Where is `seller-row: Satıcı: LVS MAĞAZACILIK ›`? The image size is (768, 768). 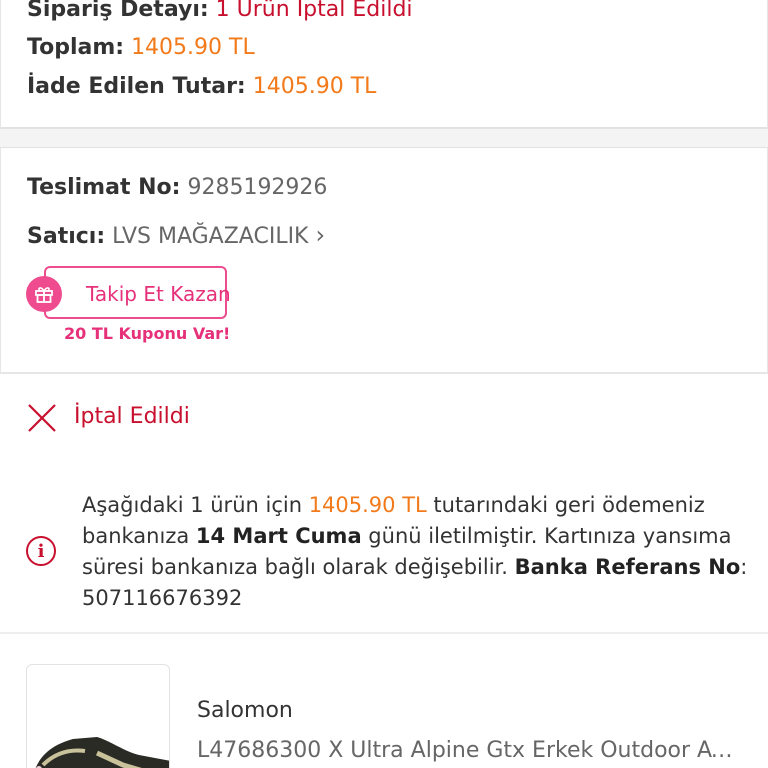 seller-row: Satıcı: LVS MAĞAZACILIK › is located at coordinates (176, 236).